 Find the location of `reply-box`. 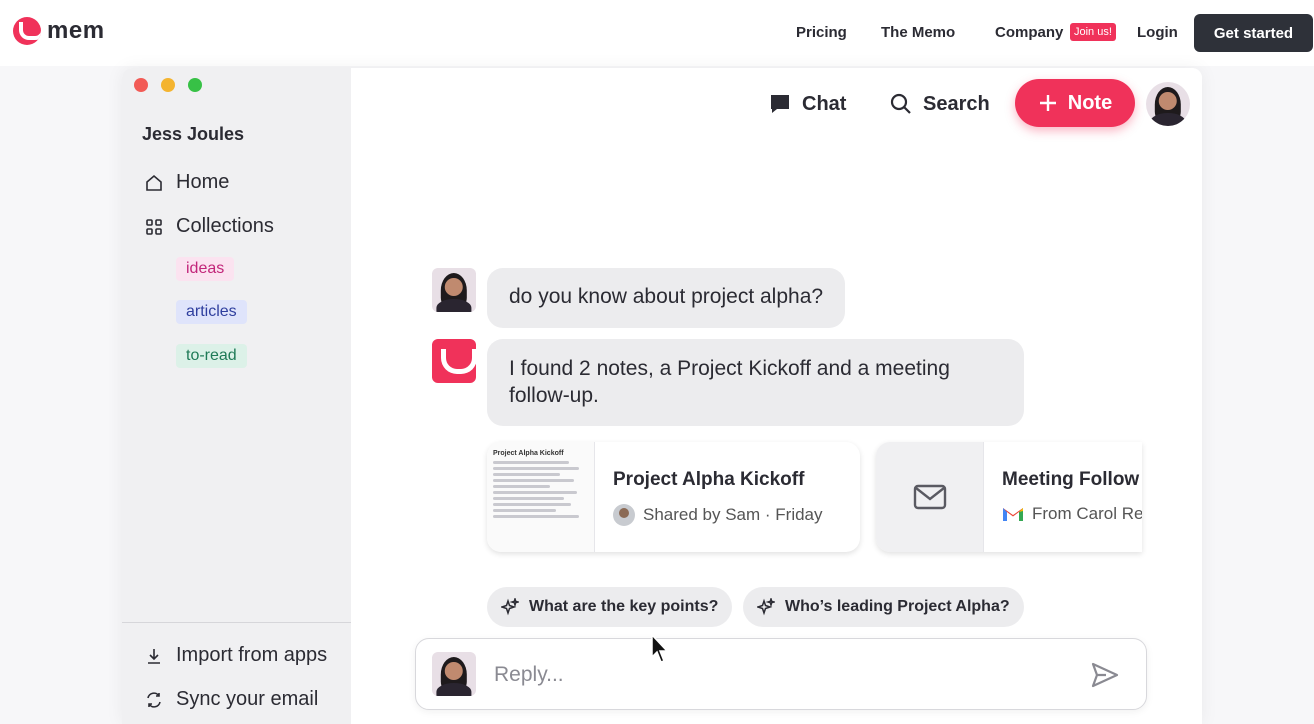

reply-box is located at coordinates (781, 674).